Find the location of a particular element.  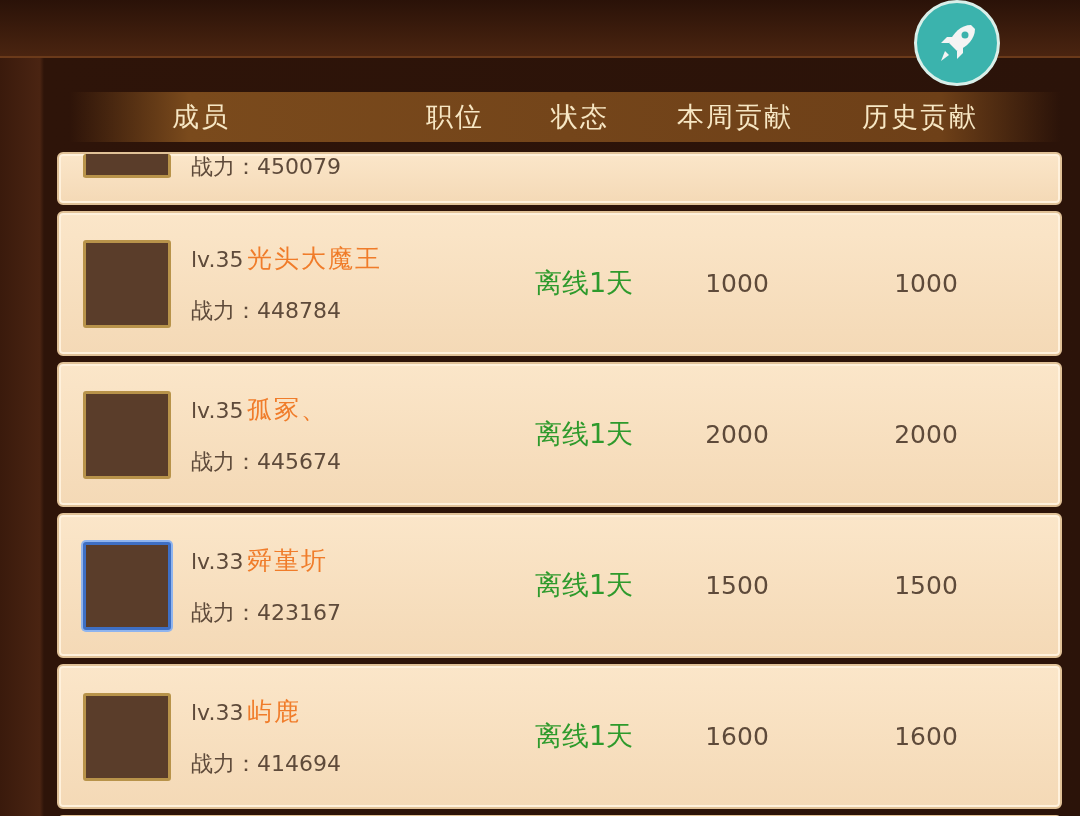

column-header: 历史贡献 is located at coordinates (920, 116).